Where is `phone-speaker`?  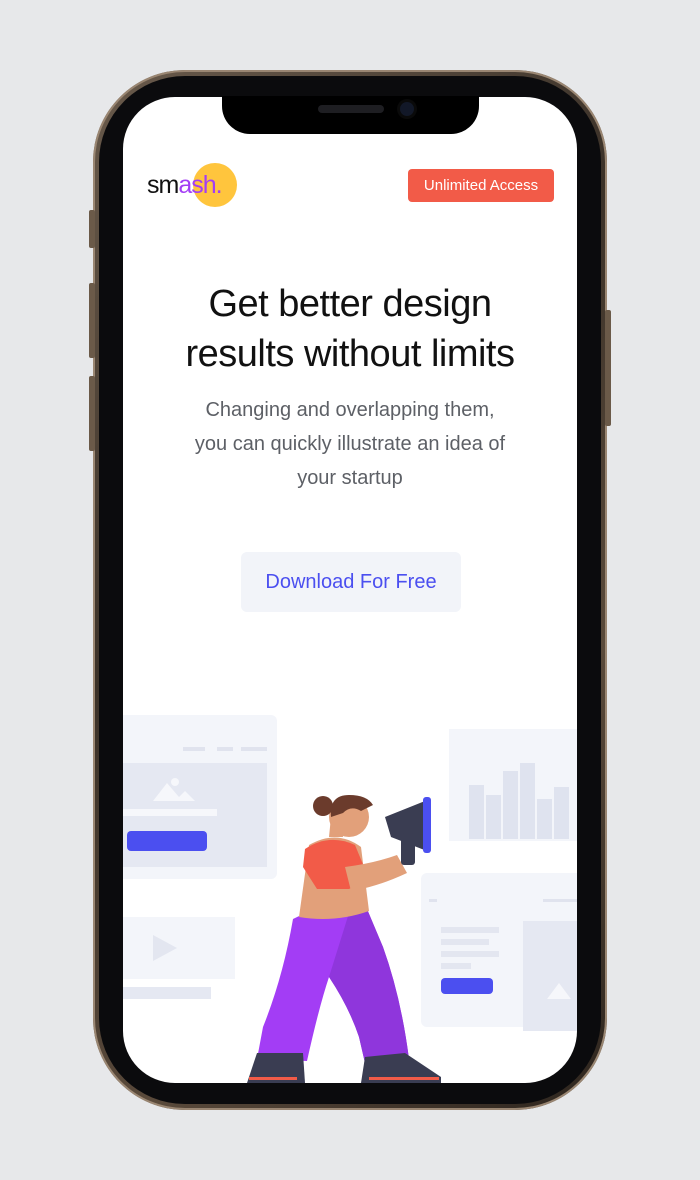
phone-speaker is located at coordinates (351, 109).